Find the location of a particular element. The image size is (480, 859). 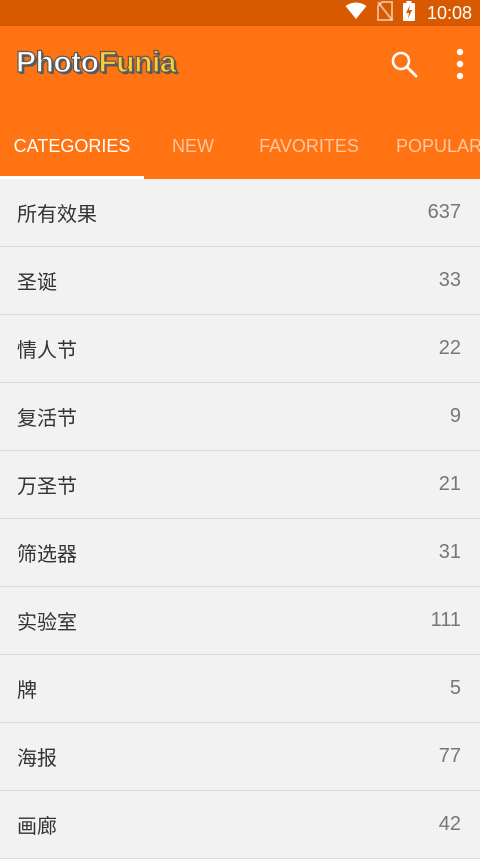

category-count: 22 is located at coordinates (449, 348).